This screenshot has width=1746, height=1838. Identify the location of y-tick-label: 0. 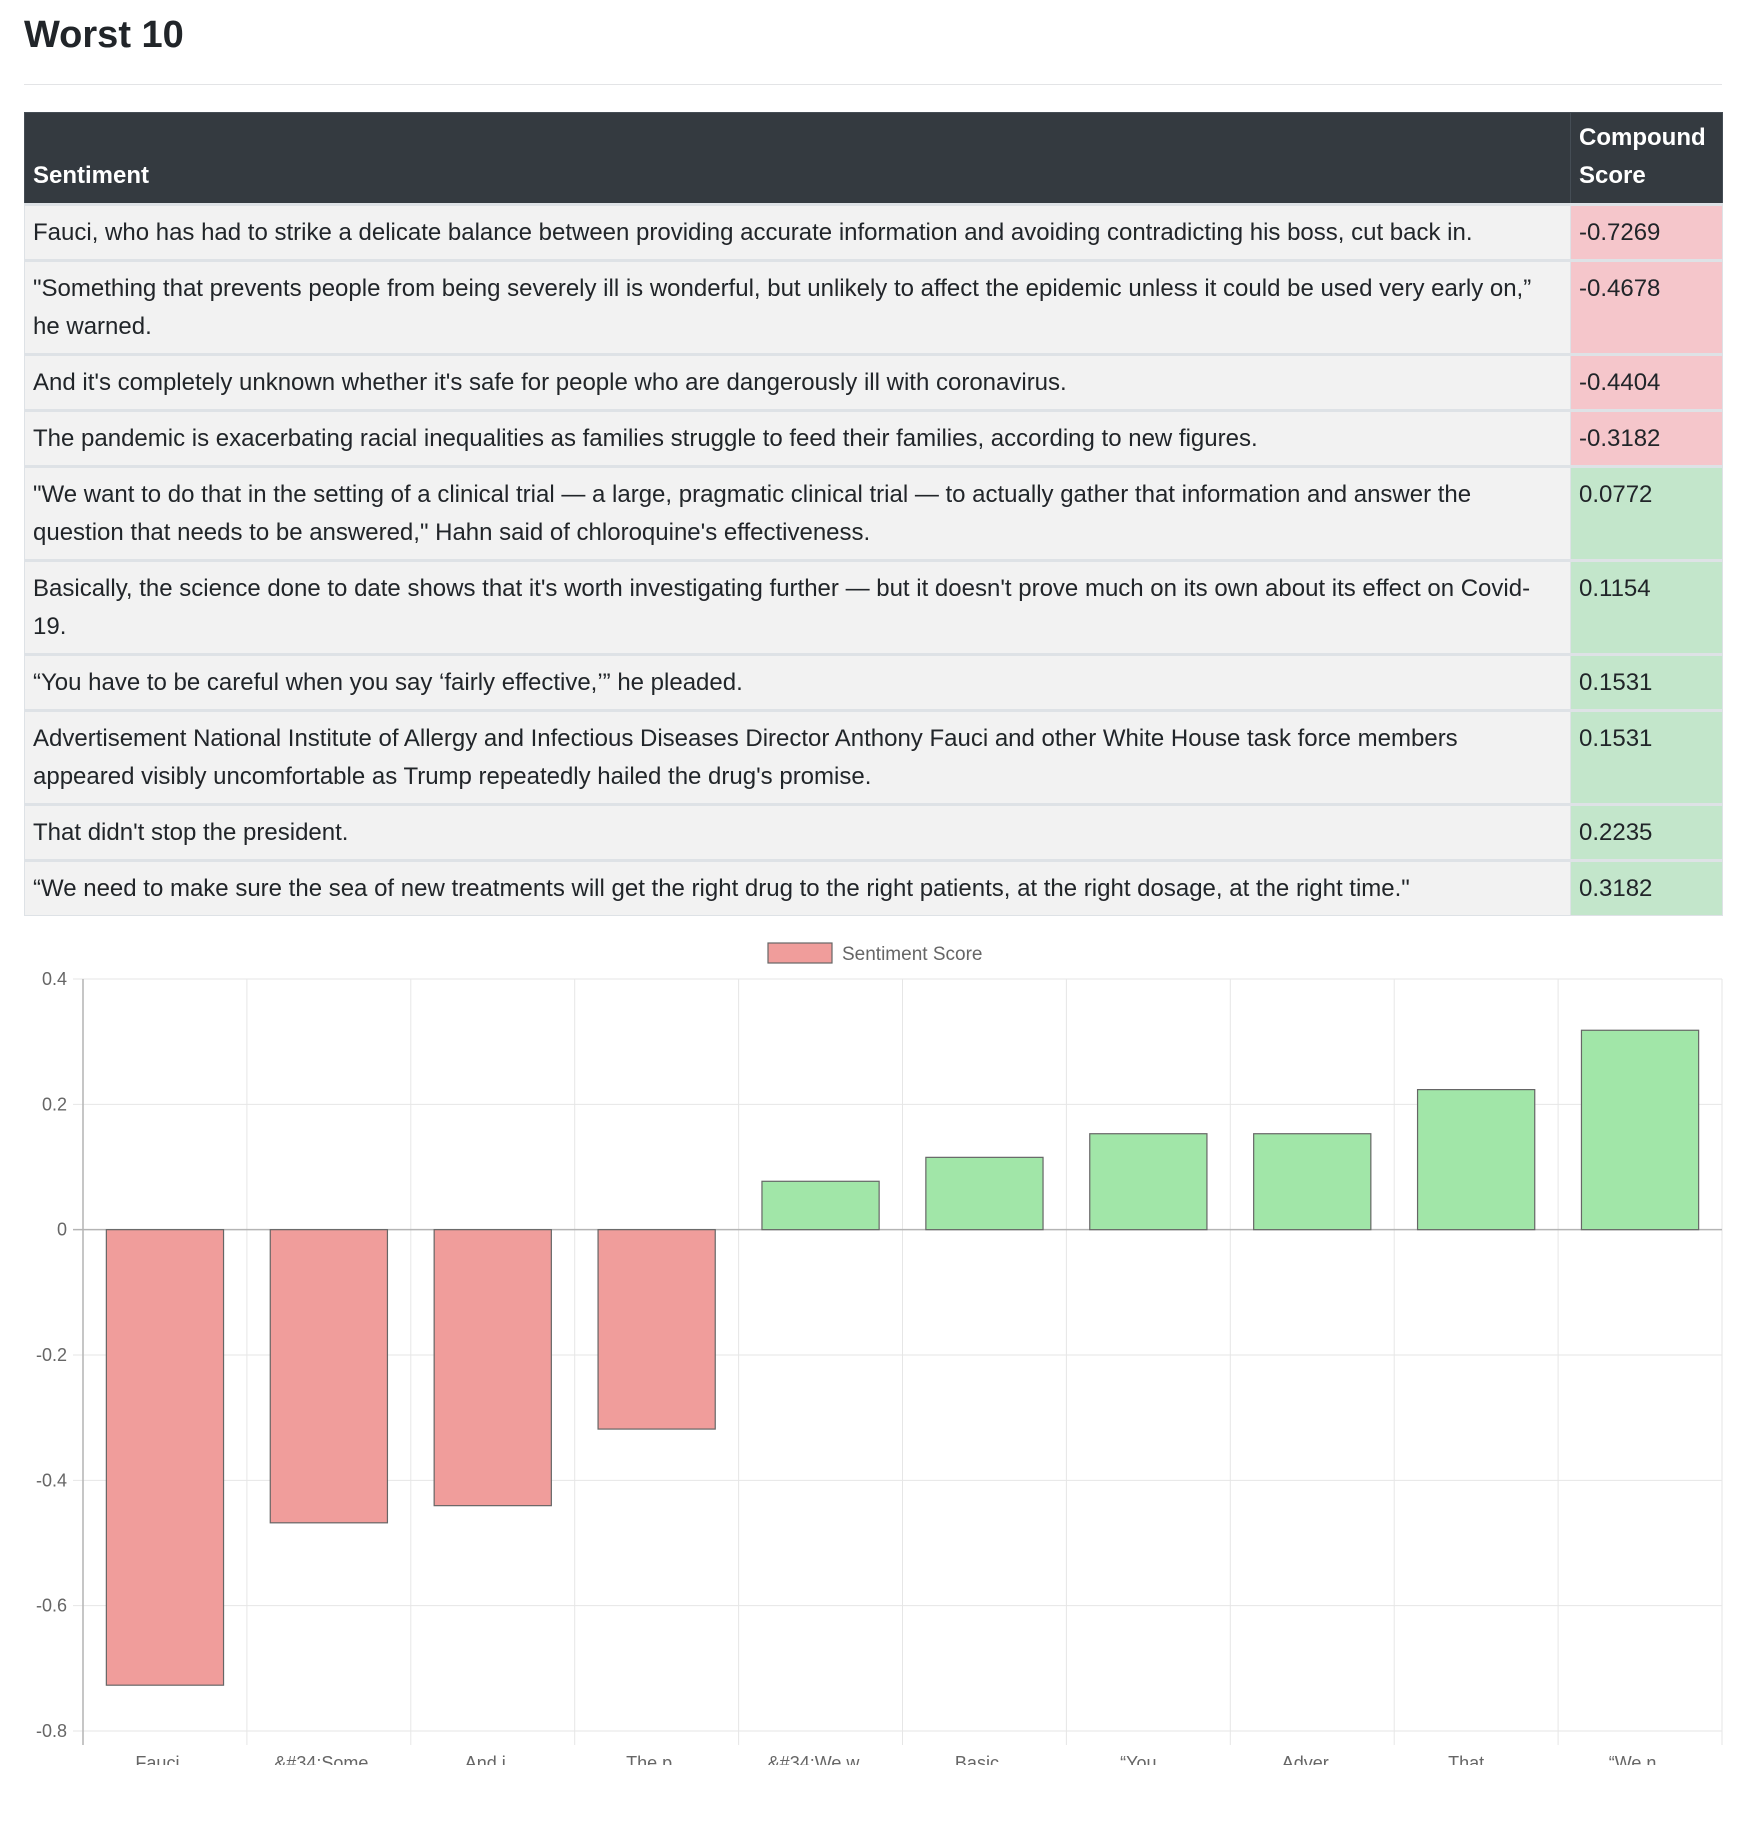
(62, 1230).